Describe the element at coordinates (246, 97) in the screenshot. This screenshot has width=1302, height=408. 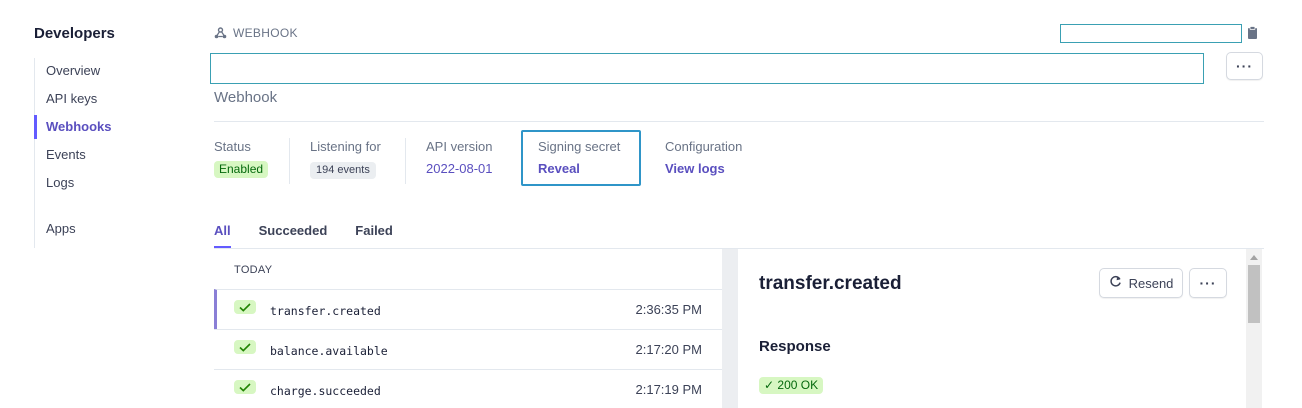
I see `page-subtitle: Webhook` at that location.